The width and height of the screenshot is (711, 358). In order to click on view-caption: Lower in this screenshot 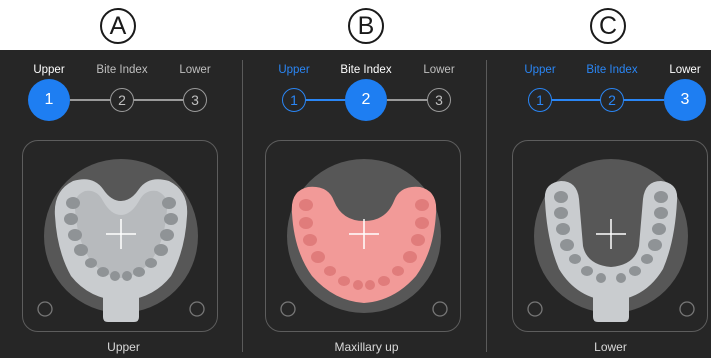, I will do `click(610, 347)`.